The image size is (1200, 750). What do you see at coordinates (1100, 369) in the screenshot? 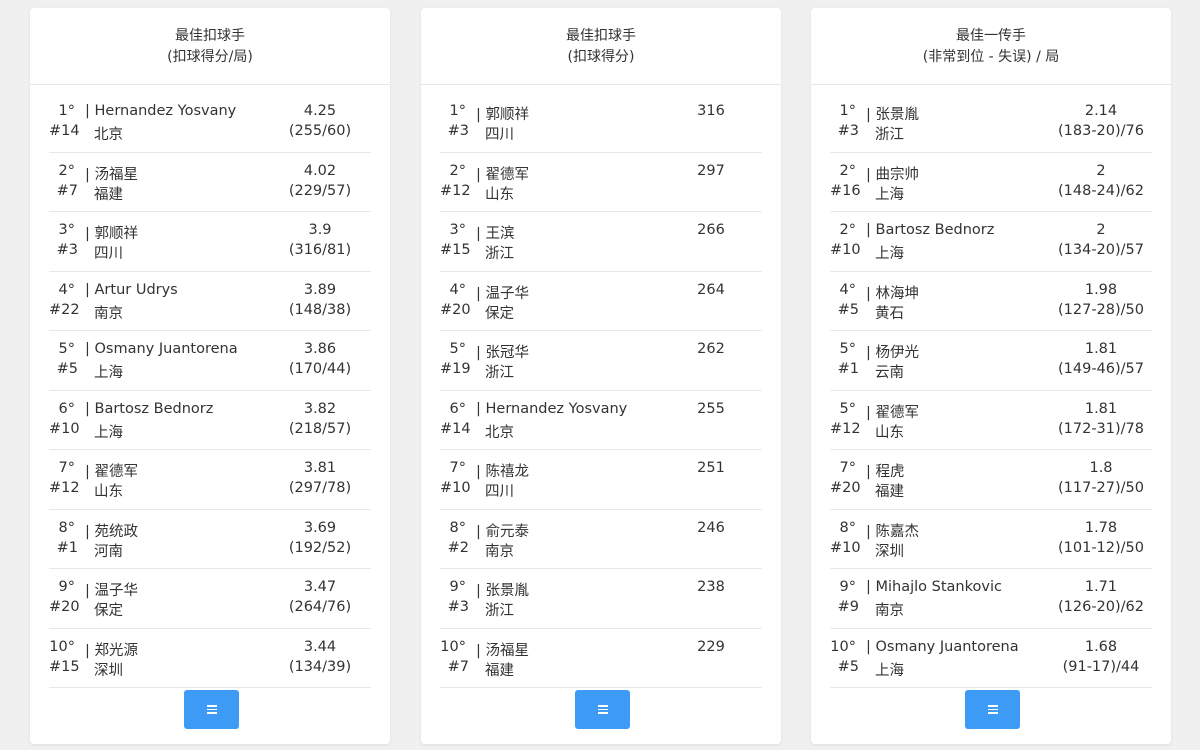
I see `stat-detail: (149-46)/57` at bounding box center [1100, 369].